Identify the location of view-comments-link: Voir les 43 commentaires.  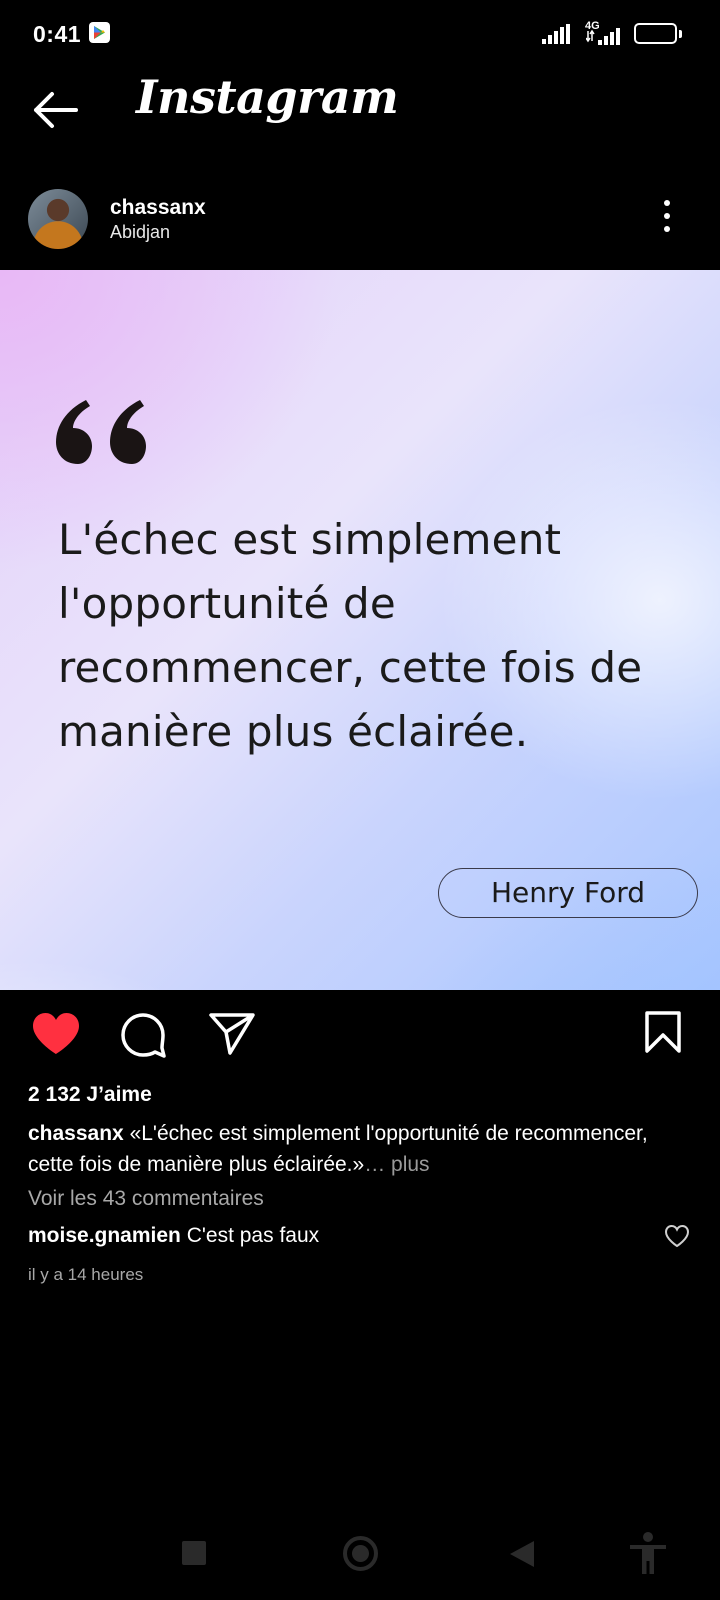
(146, 1199).